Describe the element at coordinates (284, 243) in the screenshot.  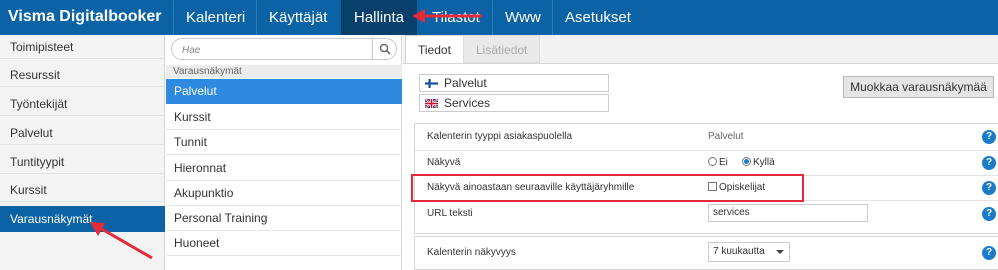
I see `list-item-huoneet: Huoneet` at that location.